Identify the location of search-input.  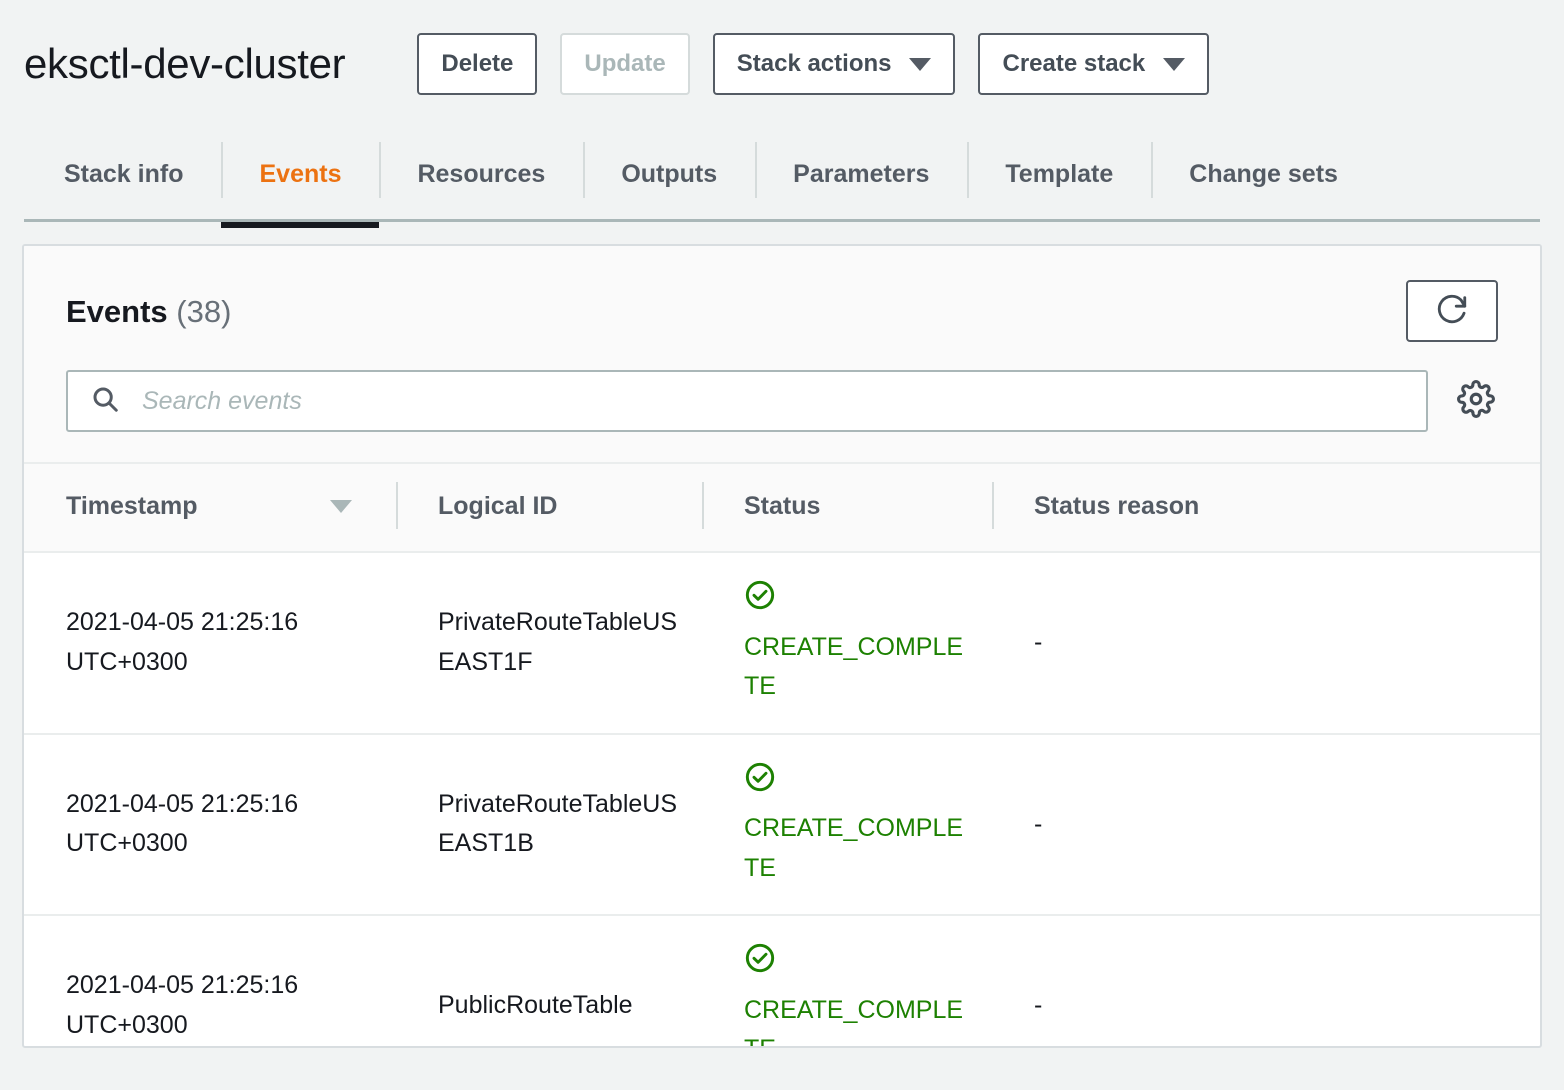
(772, 401).